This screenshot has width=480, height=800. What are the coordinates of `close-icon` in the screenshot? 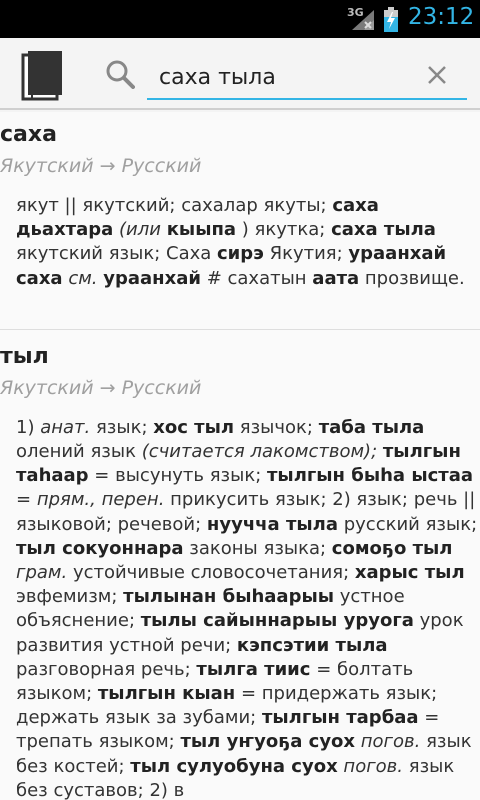 It's located at (437, 75).